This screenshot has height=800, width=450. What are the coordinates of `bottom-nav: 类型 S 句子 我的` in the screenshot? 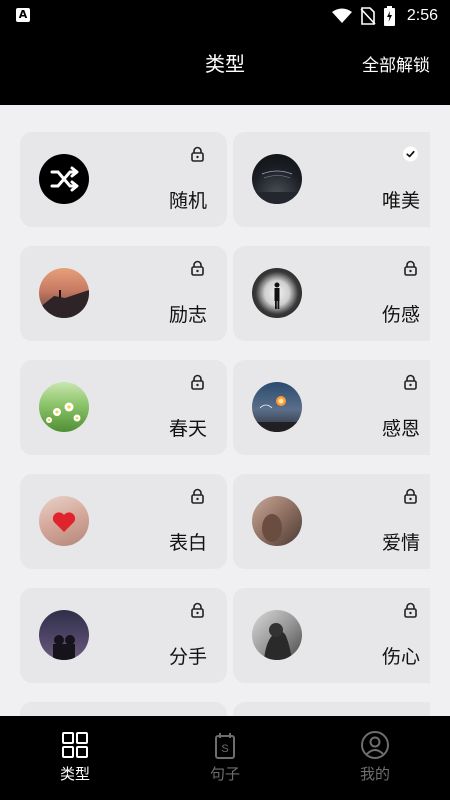 It's located at (225, 758).